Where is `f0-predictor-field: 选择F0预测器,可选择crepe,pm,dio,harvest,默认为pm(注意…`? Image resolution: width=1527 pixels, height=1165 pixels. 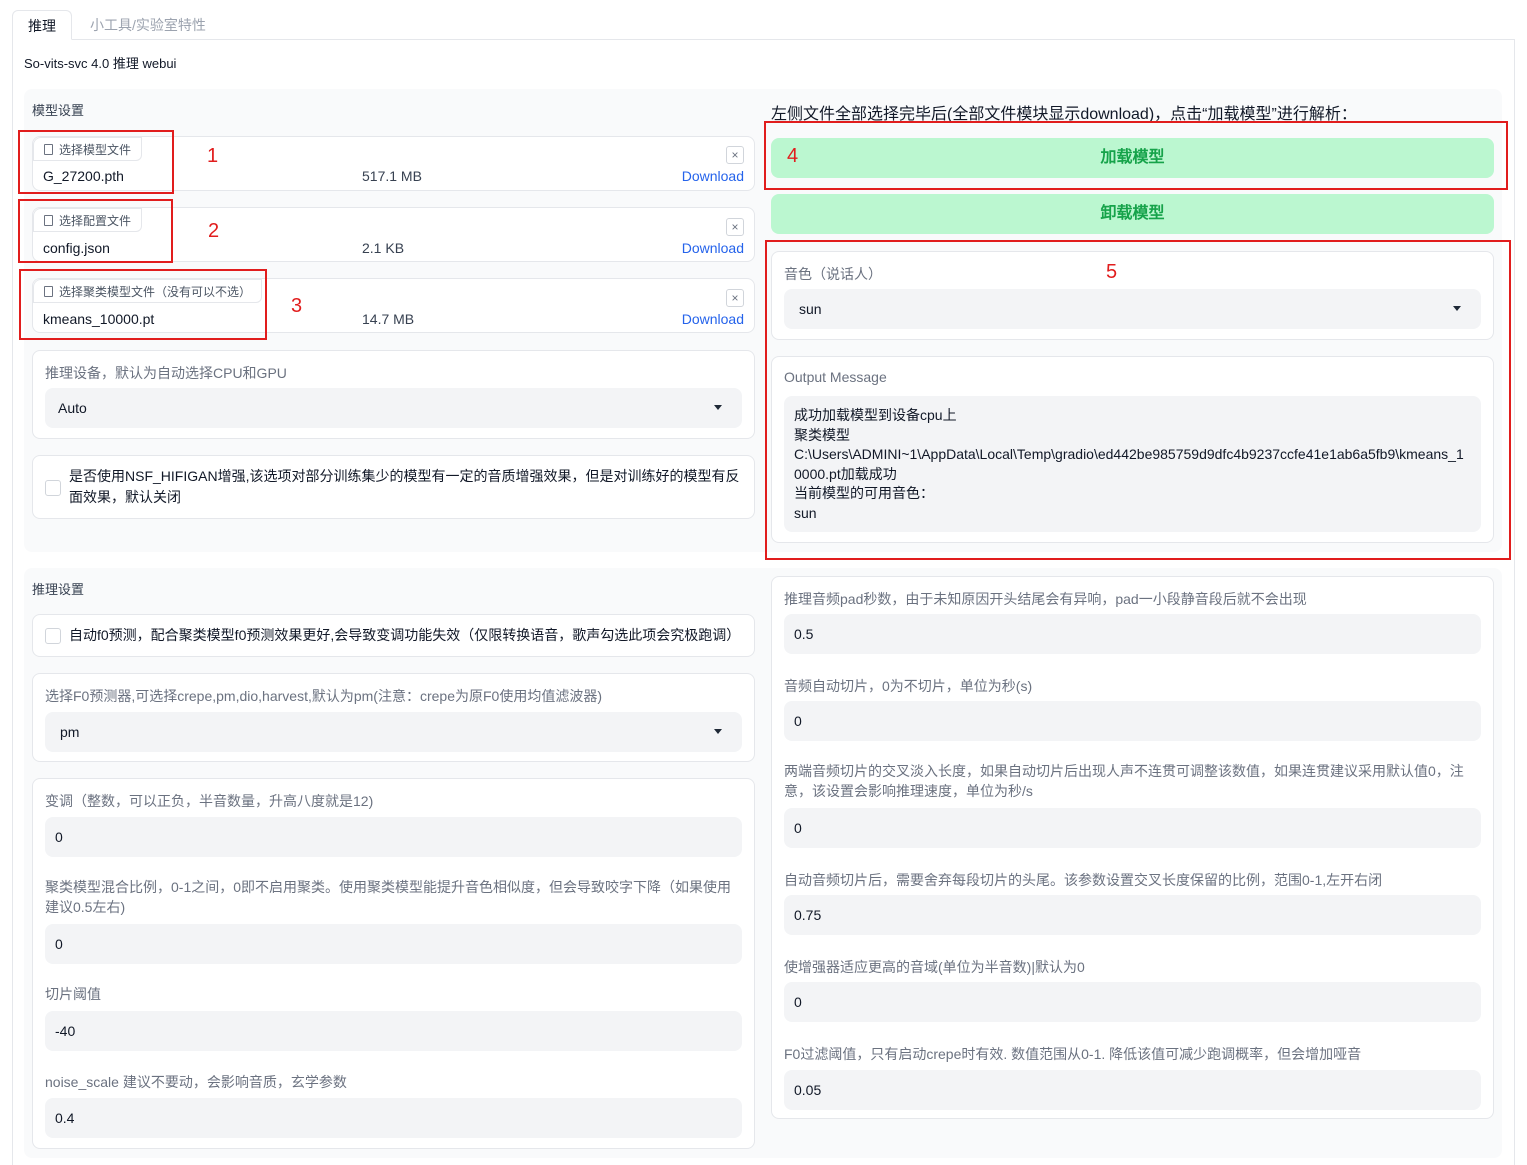 f0-predictor-field: 选择F0预测器,可选择crepe,pm,dio,harvest,默认为pm(注意… is located at coordinates (393, 717).